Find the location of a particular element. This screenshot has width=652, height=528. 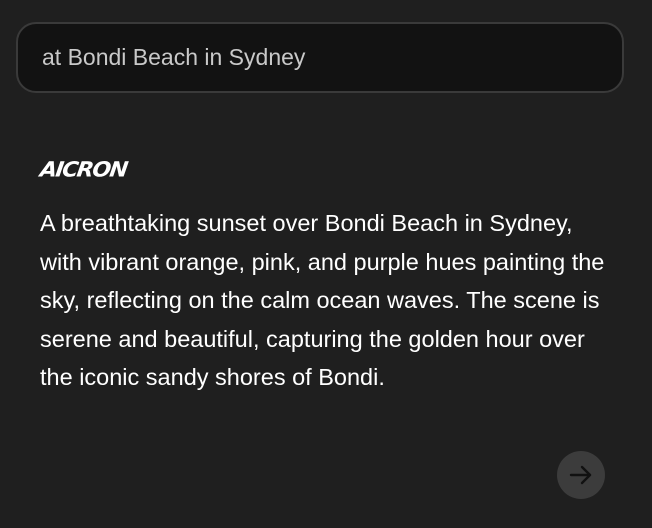

search-input is located at coordinates (322, 57).